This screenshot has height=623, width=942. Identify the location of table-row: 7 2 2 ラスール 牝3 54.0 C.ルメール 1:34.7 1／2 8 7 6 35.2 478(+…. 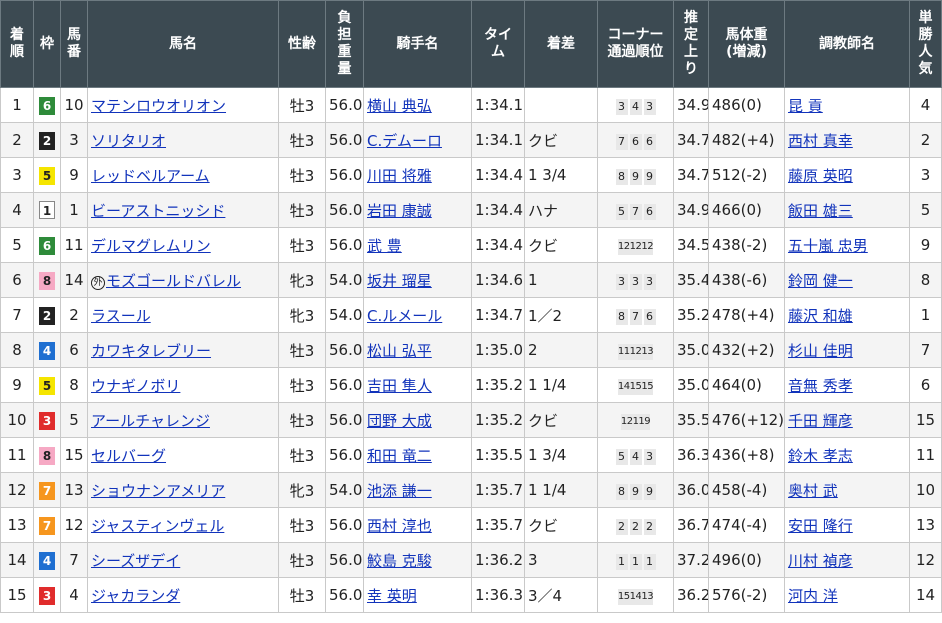
(471, 315).